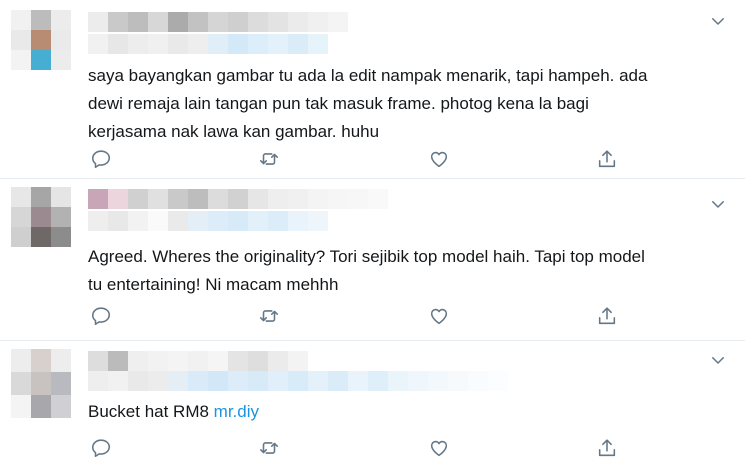  What do you see at coordinates (236, 411) in the screenshot?
I see `tweet-link: mr.diy` at bounding box center [236, 411].